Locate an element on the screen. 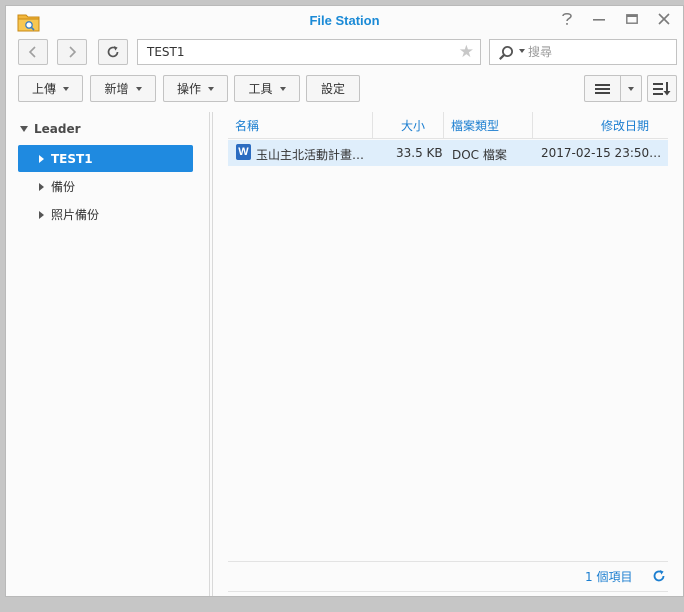 Image resolution: width=684 pixels, height=612 pixels. item-count: 1 個項目 is located at coordinates (609, 577).